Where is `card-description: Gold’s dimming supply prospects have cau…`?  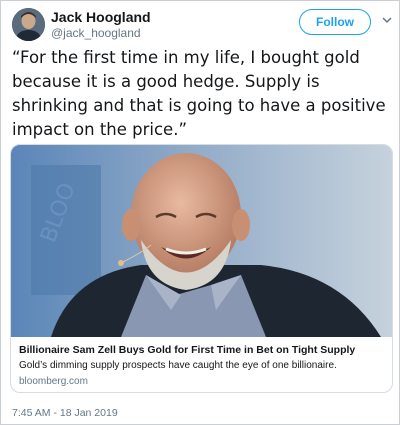
card-description: Gold’s dimming supply prospects have cau… is located at coordinates (178, 365).